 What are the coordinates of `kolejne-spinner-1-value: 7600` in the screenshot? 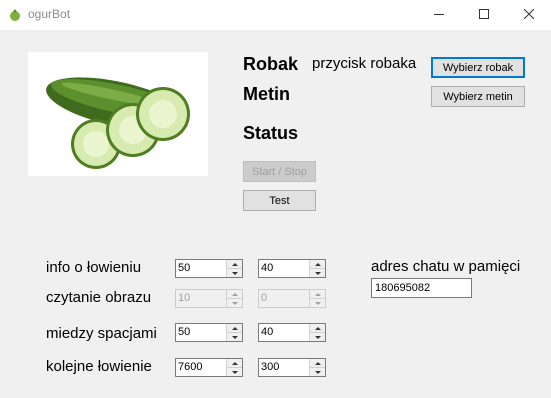 It's located at (190, 367).